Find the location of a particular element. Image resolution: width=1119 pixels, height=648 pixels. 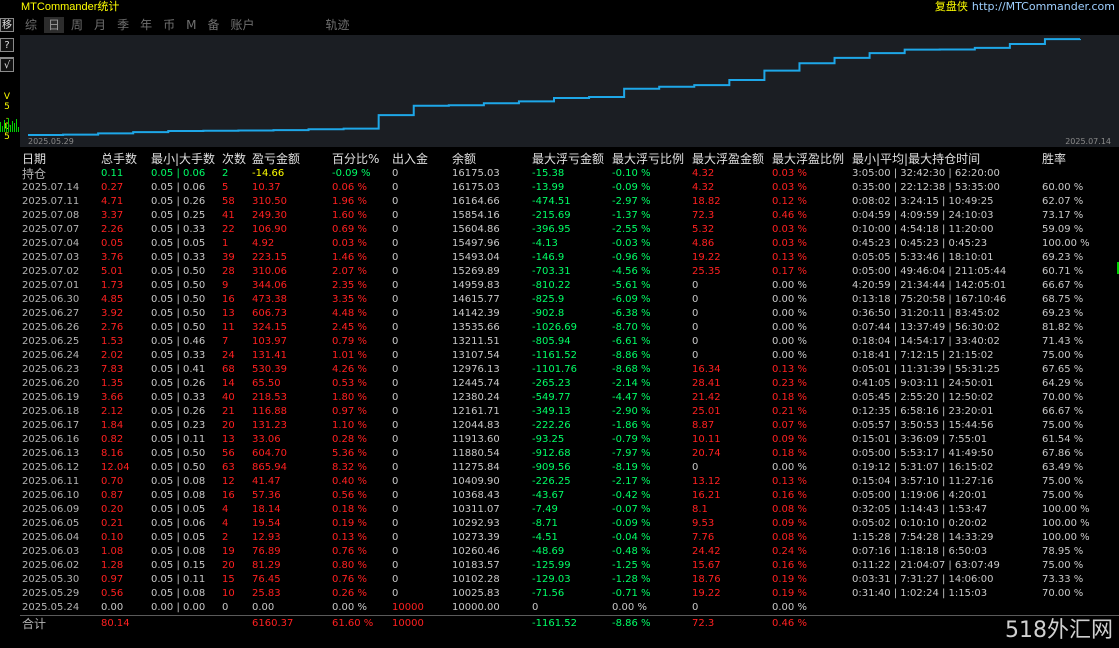

cell-col-2: 0.05 | 0.23 is located at coordinates (178, 425).